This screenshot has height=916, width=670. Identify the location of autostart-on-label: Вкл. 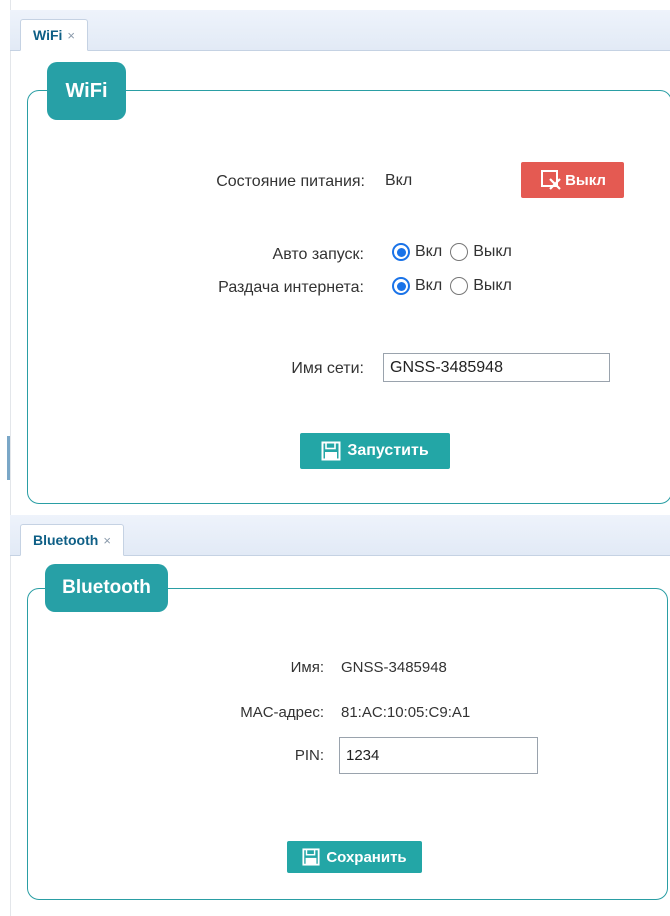
(429, 251).